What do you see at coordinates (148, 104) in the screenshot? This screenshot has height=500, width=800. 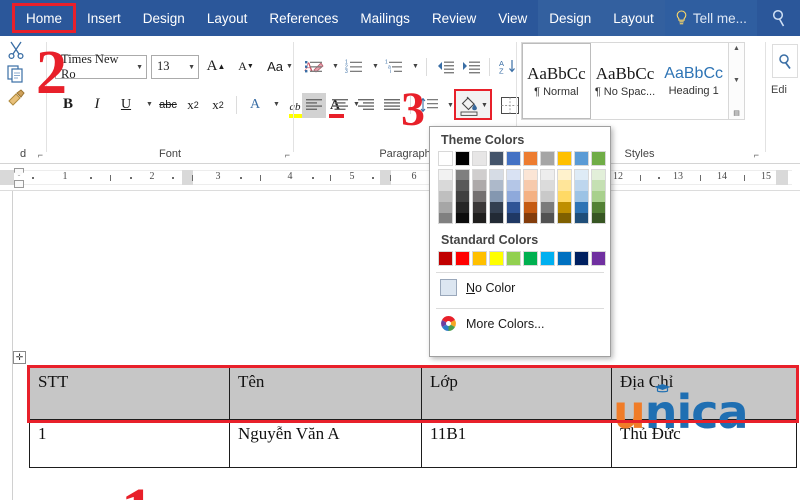 I see `underline-chevron-down-icon: ▼` at bounding box center [148, 104].